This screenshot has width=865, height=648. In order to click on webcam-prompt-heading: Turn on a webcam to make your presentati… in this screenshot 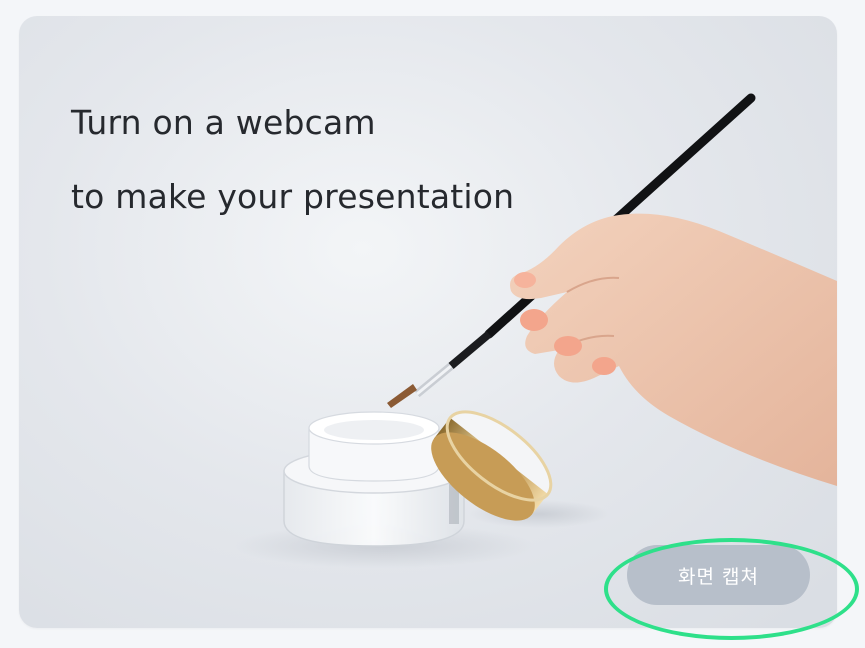, I will do `click(292, 160)`.